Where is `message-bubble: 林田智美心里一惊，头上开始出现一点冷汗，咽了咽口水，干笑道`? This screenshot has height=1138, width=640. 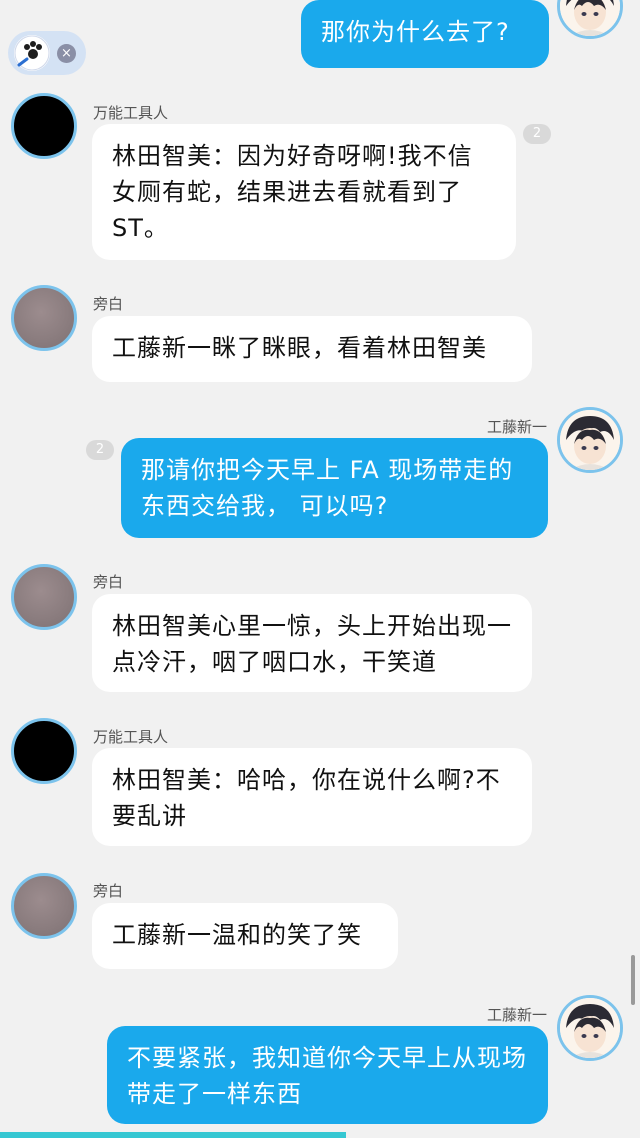
message-bubble: 林田智美心里一惊，头上开始出现一点冷汗，咽了咽口水，干笑道 is located at coordinates (312, 643).